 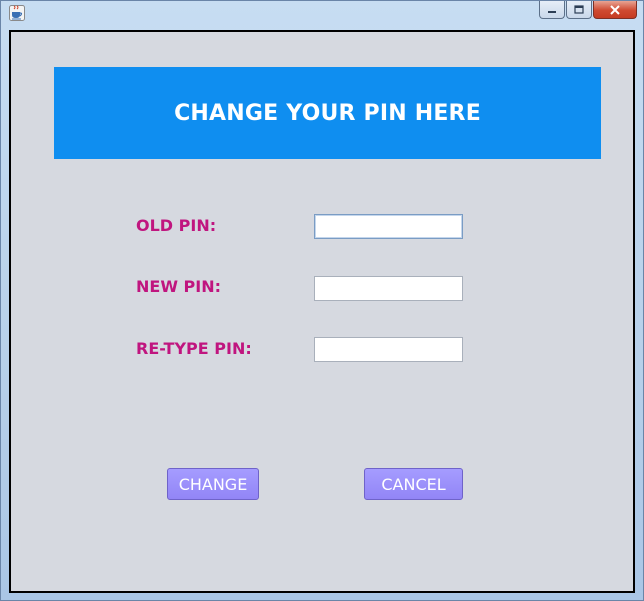 I want to click on retype-pin-label: RE-TYPE PIN:, so click(x=194, y=348).